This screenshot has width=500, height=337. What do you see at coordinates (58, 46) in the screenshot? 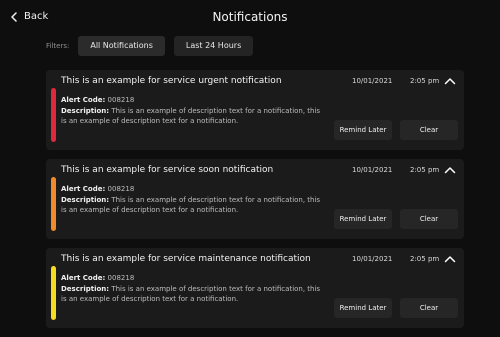
I see `filters-label: Filters:` at bounding box center [58, 46].